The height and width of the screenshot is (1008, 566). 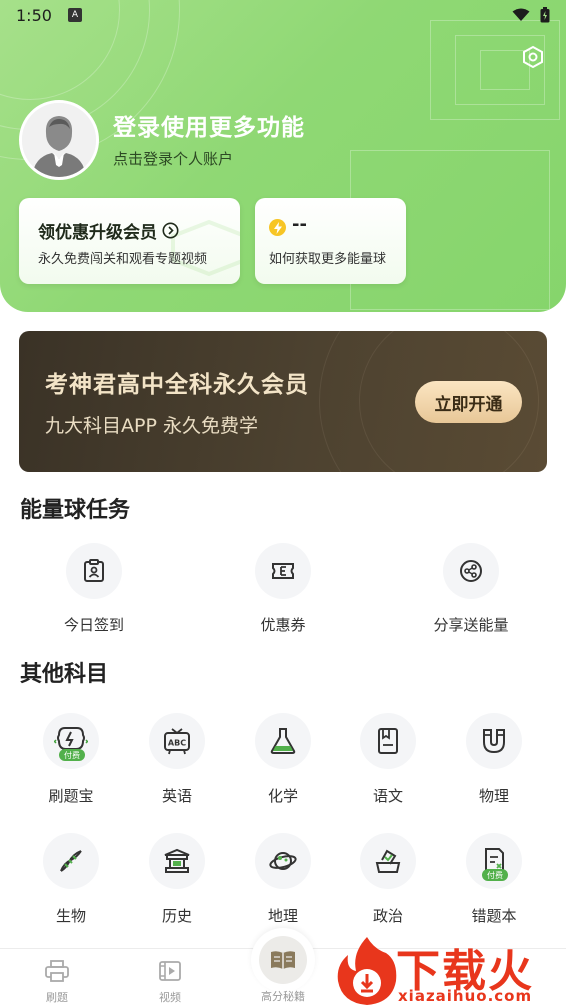 I want to click on member-card-title-row: 领优惠升级会员, so click(x=108, y=230).